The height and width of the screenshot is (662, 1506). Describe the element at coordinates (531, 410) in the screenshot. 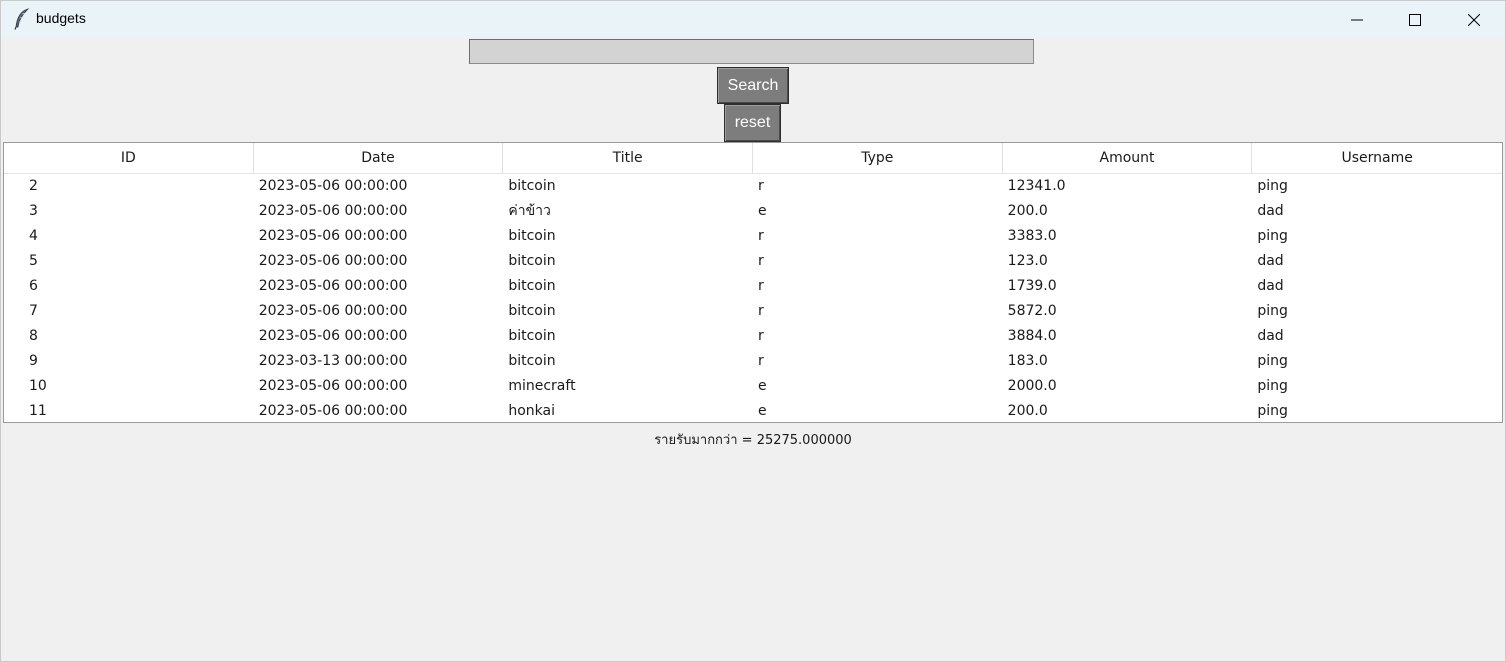

I see `table-cell: honkai` at that location.